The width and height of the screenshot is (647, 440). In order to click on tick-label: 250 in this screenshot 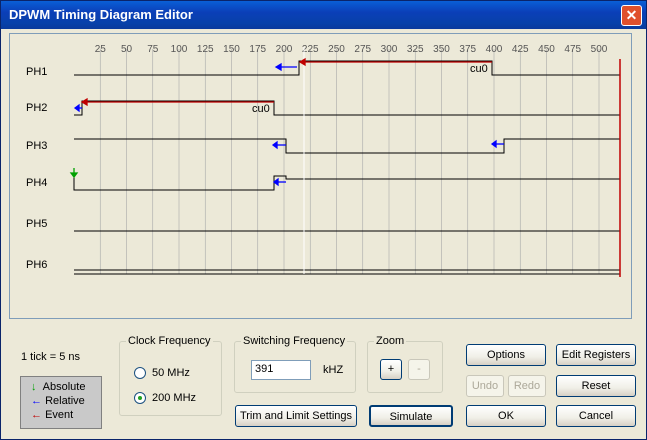, I will do `click(336, 49)`.